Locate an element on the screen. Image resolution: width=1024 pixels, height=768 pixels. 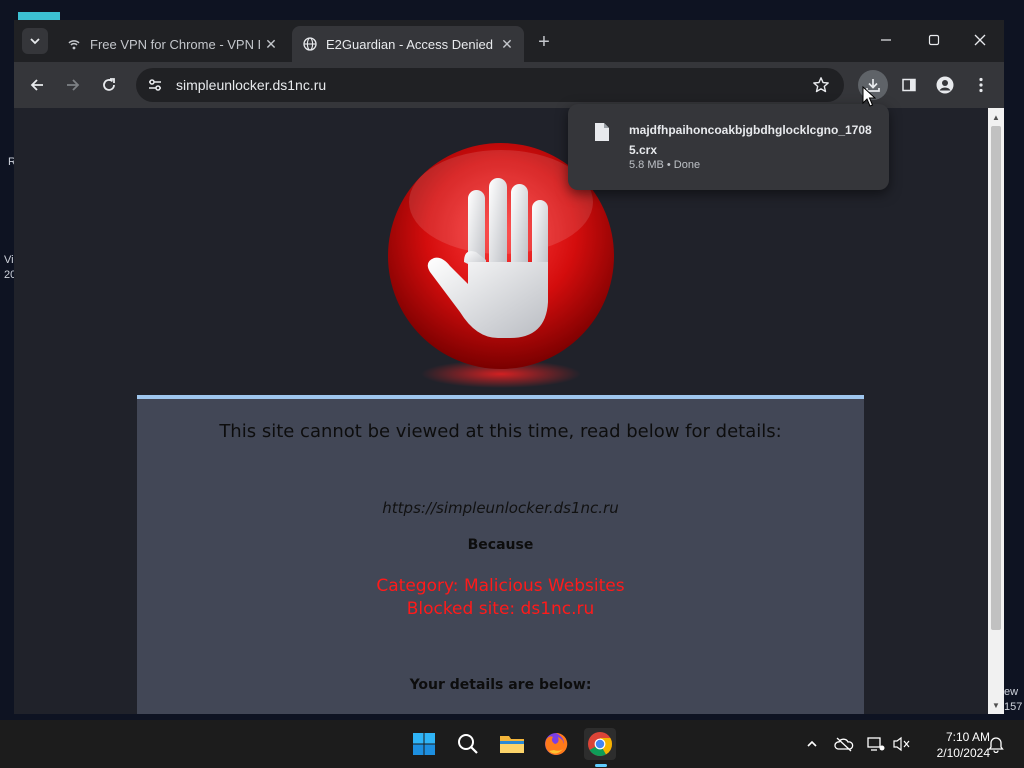
arrow-left-icon is located at coordinates (36, 85).